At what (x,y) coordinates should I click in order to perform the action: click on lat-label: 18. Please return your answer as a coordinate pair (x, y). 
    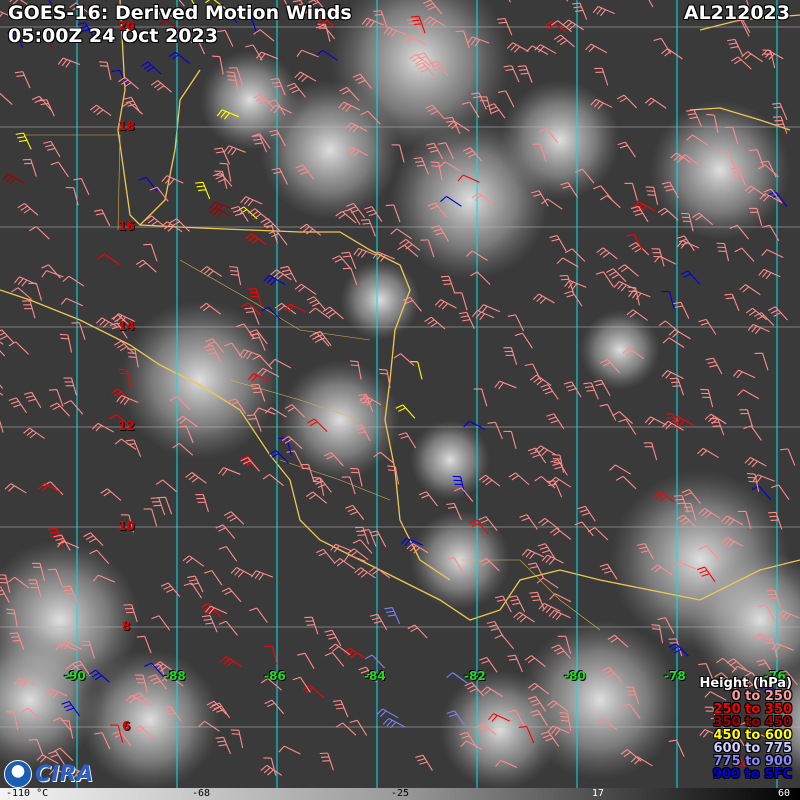
    Looking at the image, I should click on (126, 126).